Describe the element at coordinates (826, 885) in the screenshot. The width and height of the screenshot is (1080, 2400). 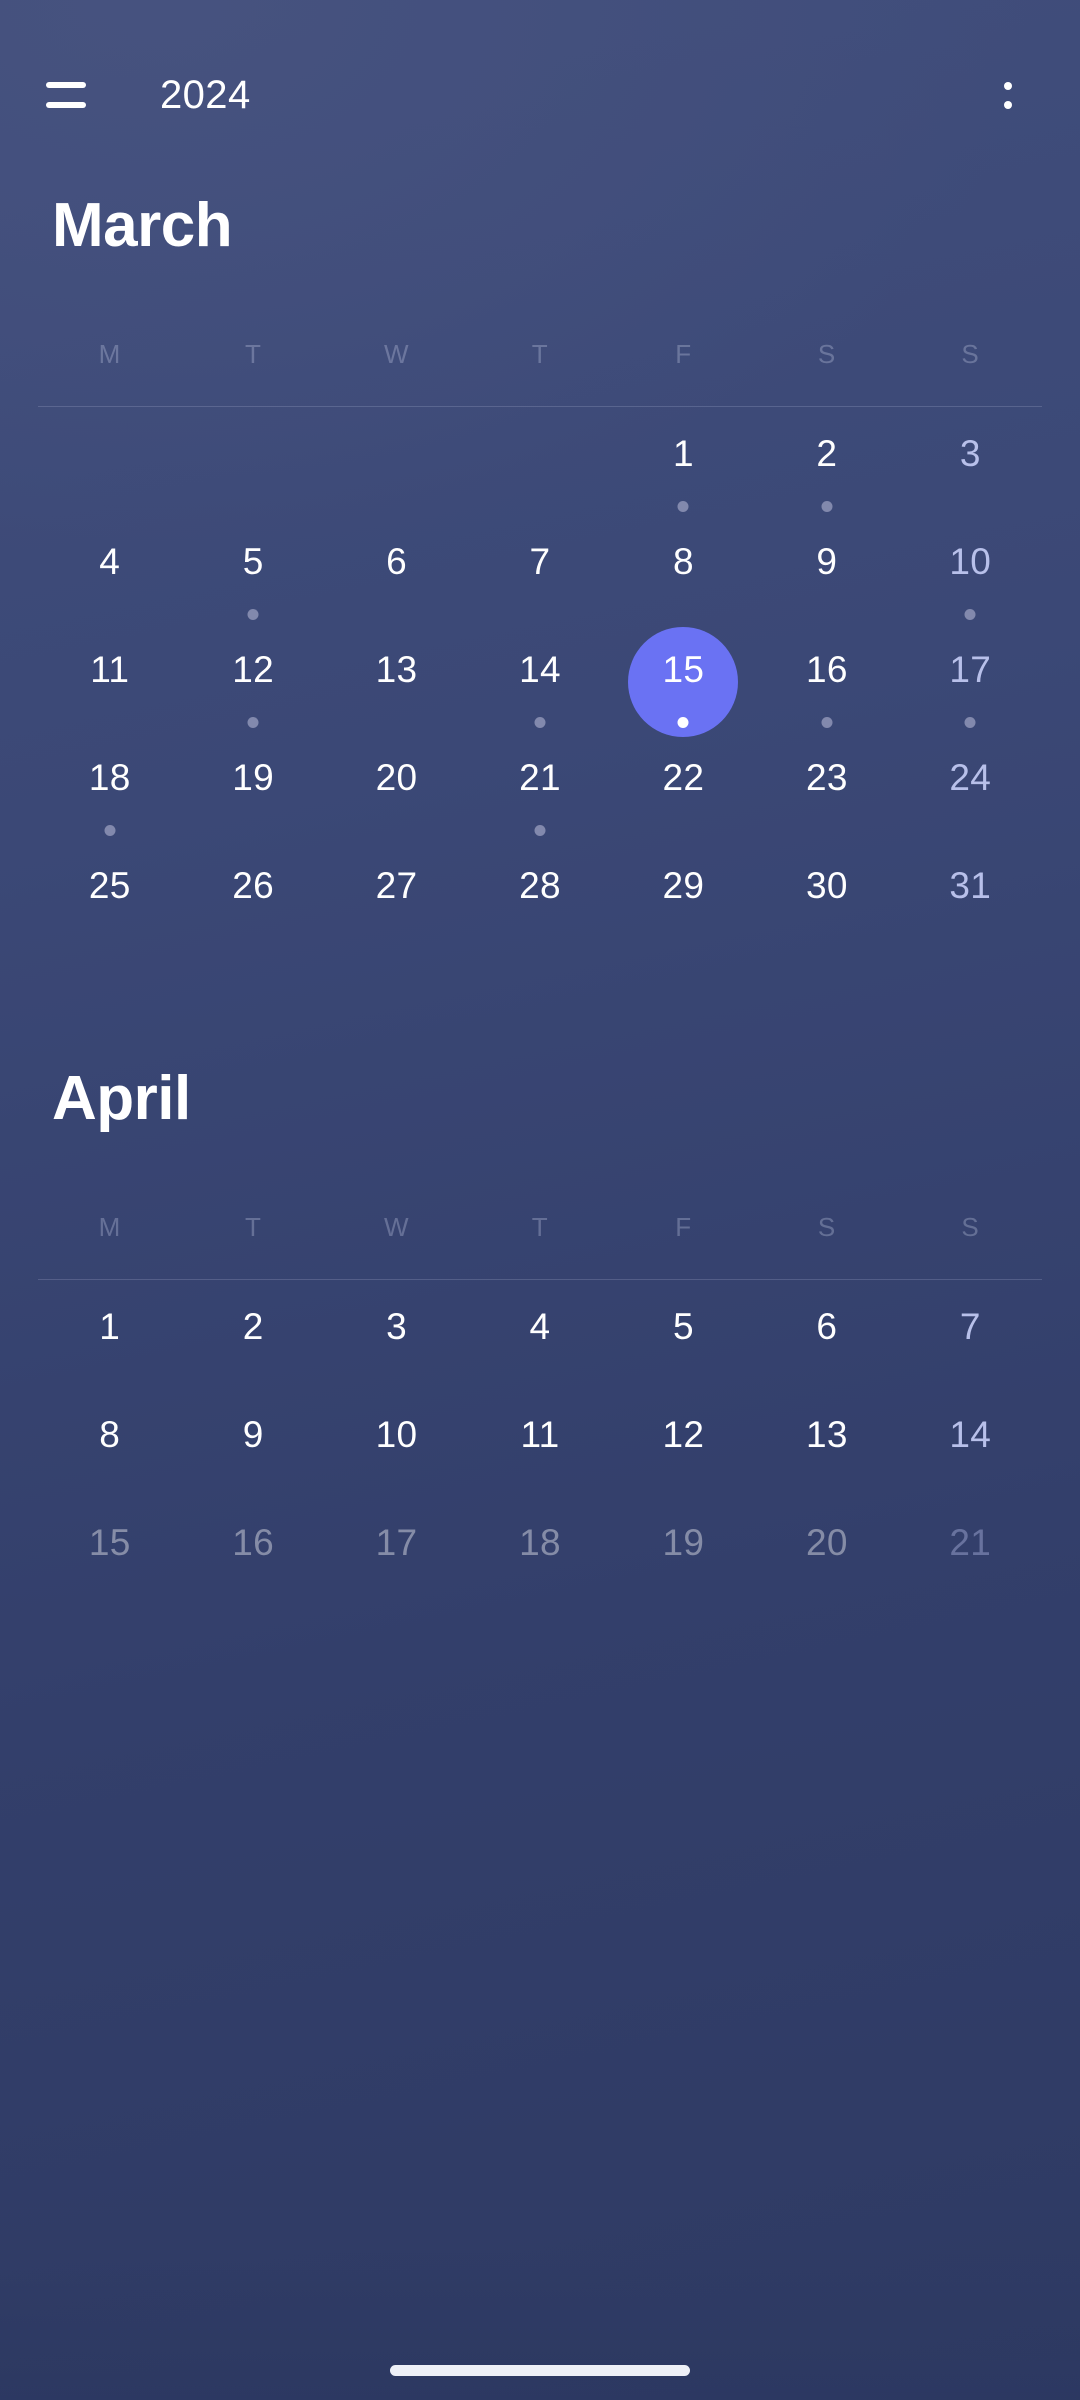
I see `day-number: 30` at that location.